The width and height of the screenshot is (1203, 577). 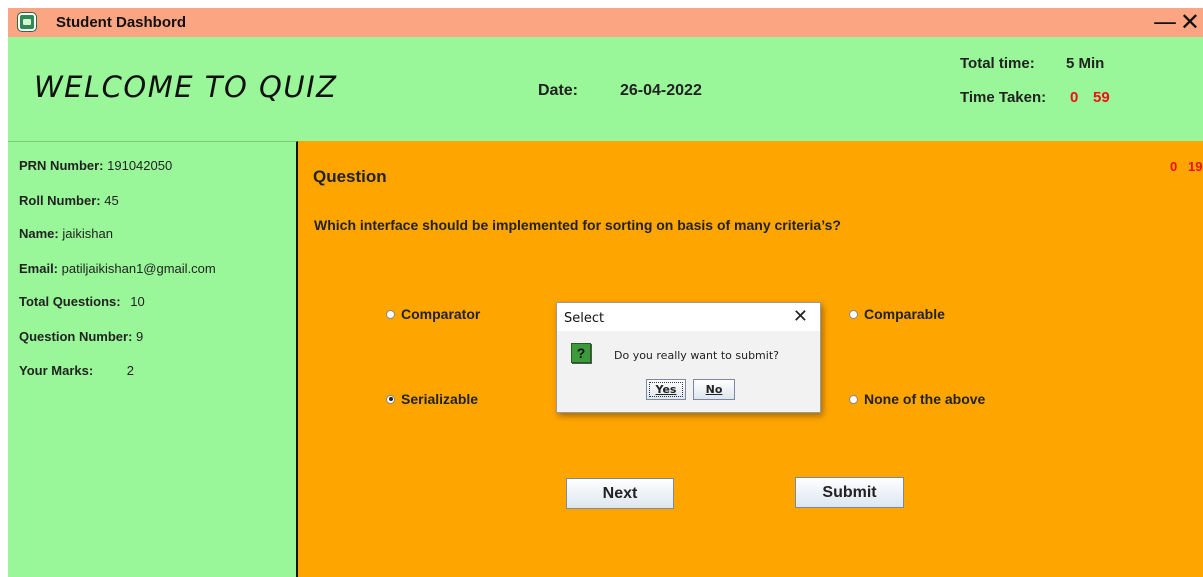 What do you see at coordinates (350, 176) in the screenshot?
I see `question-heading: Question` at bounding box center [350, 176].